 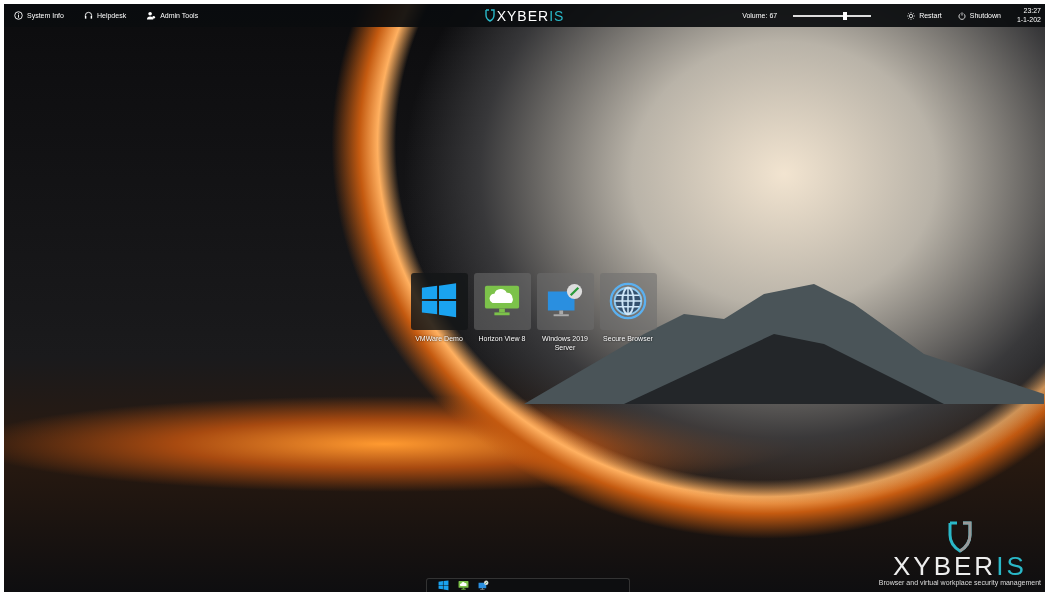 What do you see at coordinates (832, 15) in the screenshot?
I see `volume-slider` at bounding box center [832, 15].